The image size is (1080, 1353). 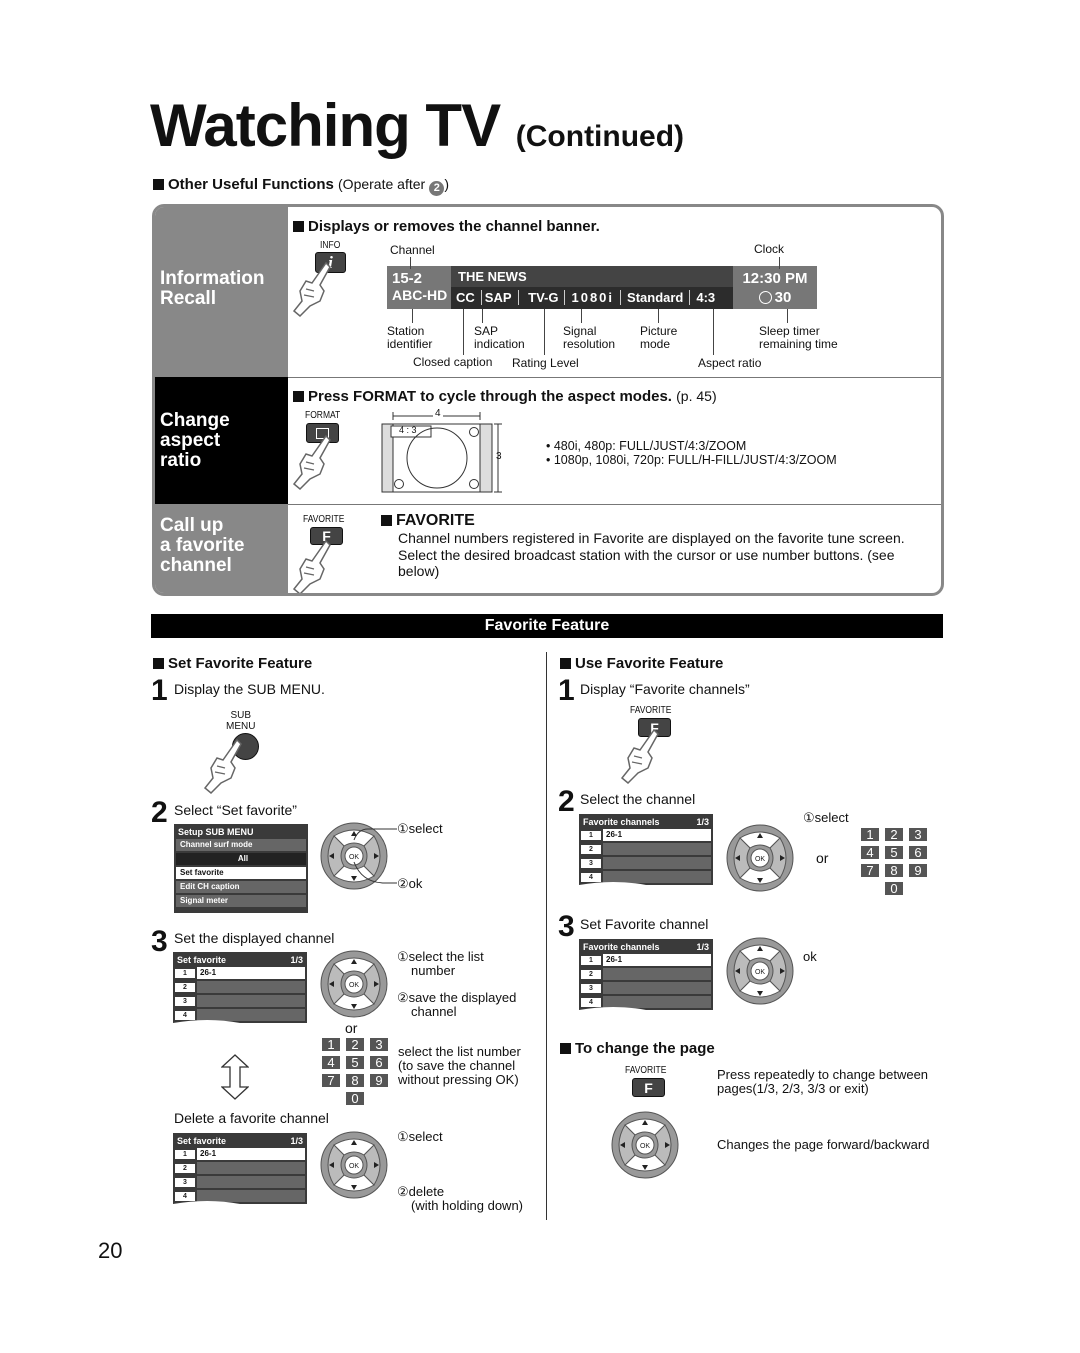 I want to click on heading-text: Other Useful Functions, so click(x=251, y=184).